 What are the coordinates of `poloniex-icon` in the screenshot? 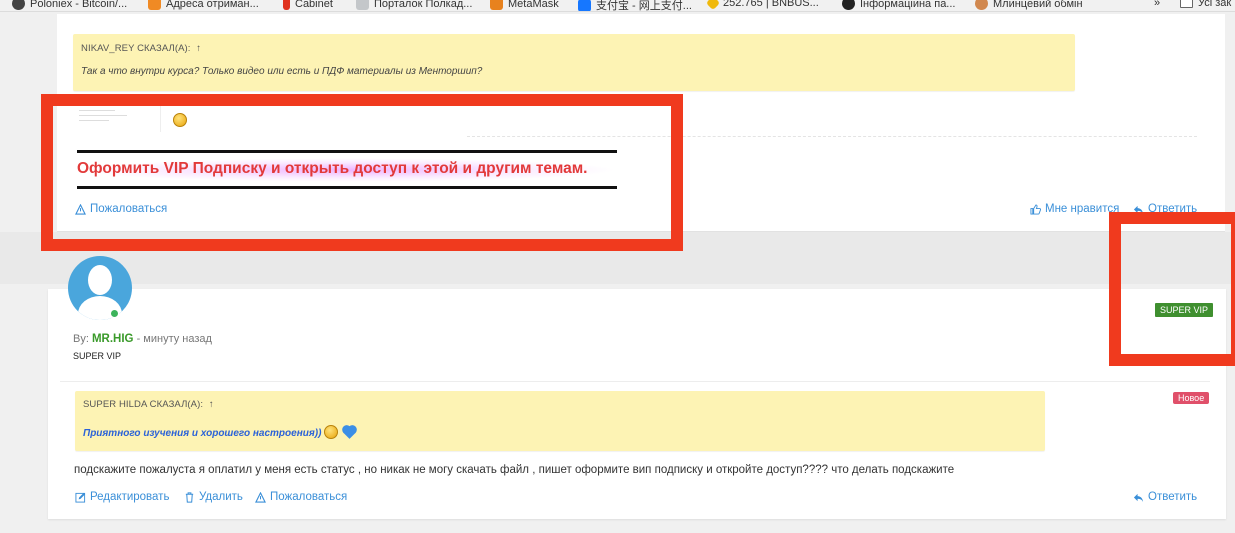 It's located at (18, 5).